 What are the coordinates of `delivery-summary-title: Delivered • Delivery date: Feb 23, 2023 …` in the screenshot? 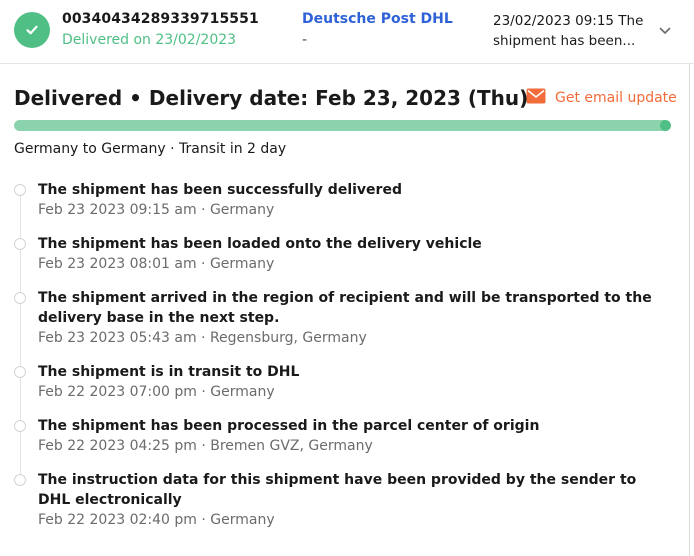 It's located at (271, 98).